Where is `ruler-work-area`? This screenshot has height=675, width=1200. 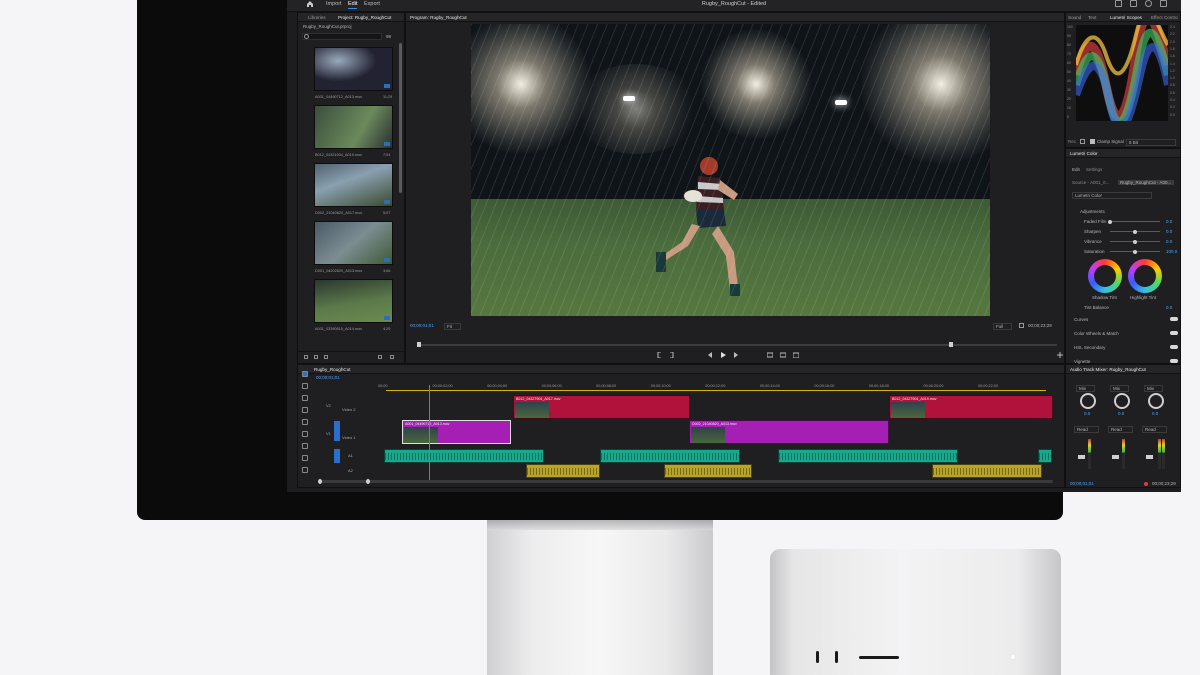 ruler-work-area is located at coordinates (716, 390).